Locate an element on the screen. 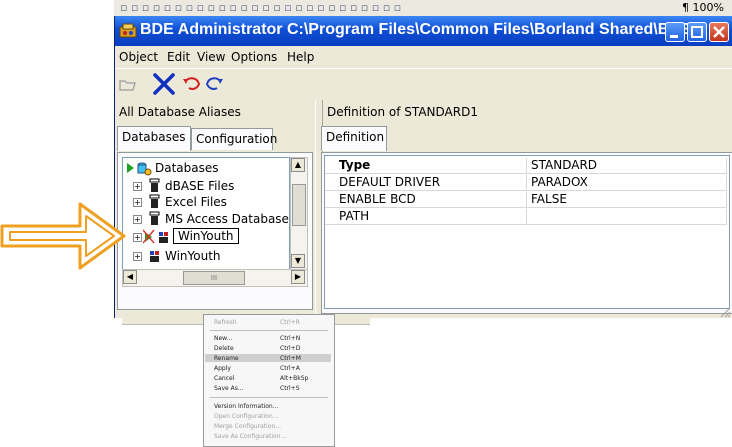 The width and height of the screenshot is (732, 447). scroll-right-icon: ▶ is located at coordinates (298, 277).